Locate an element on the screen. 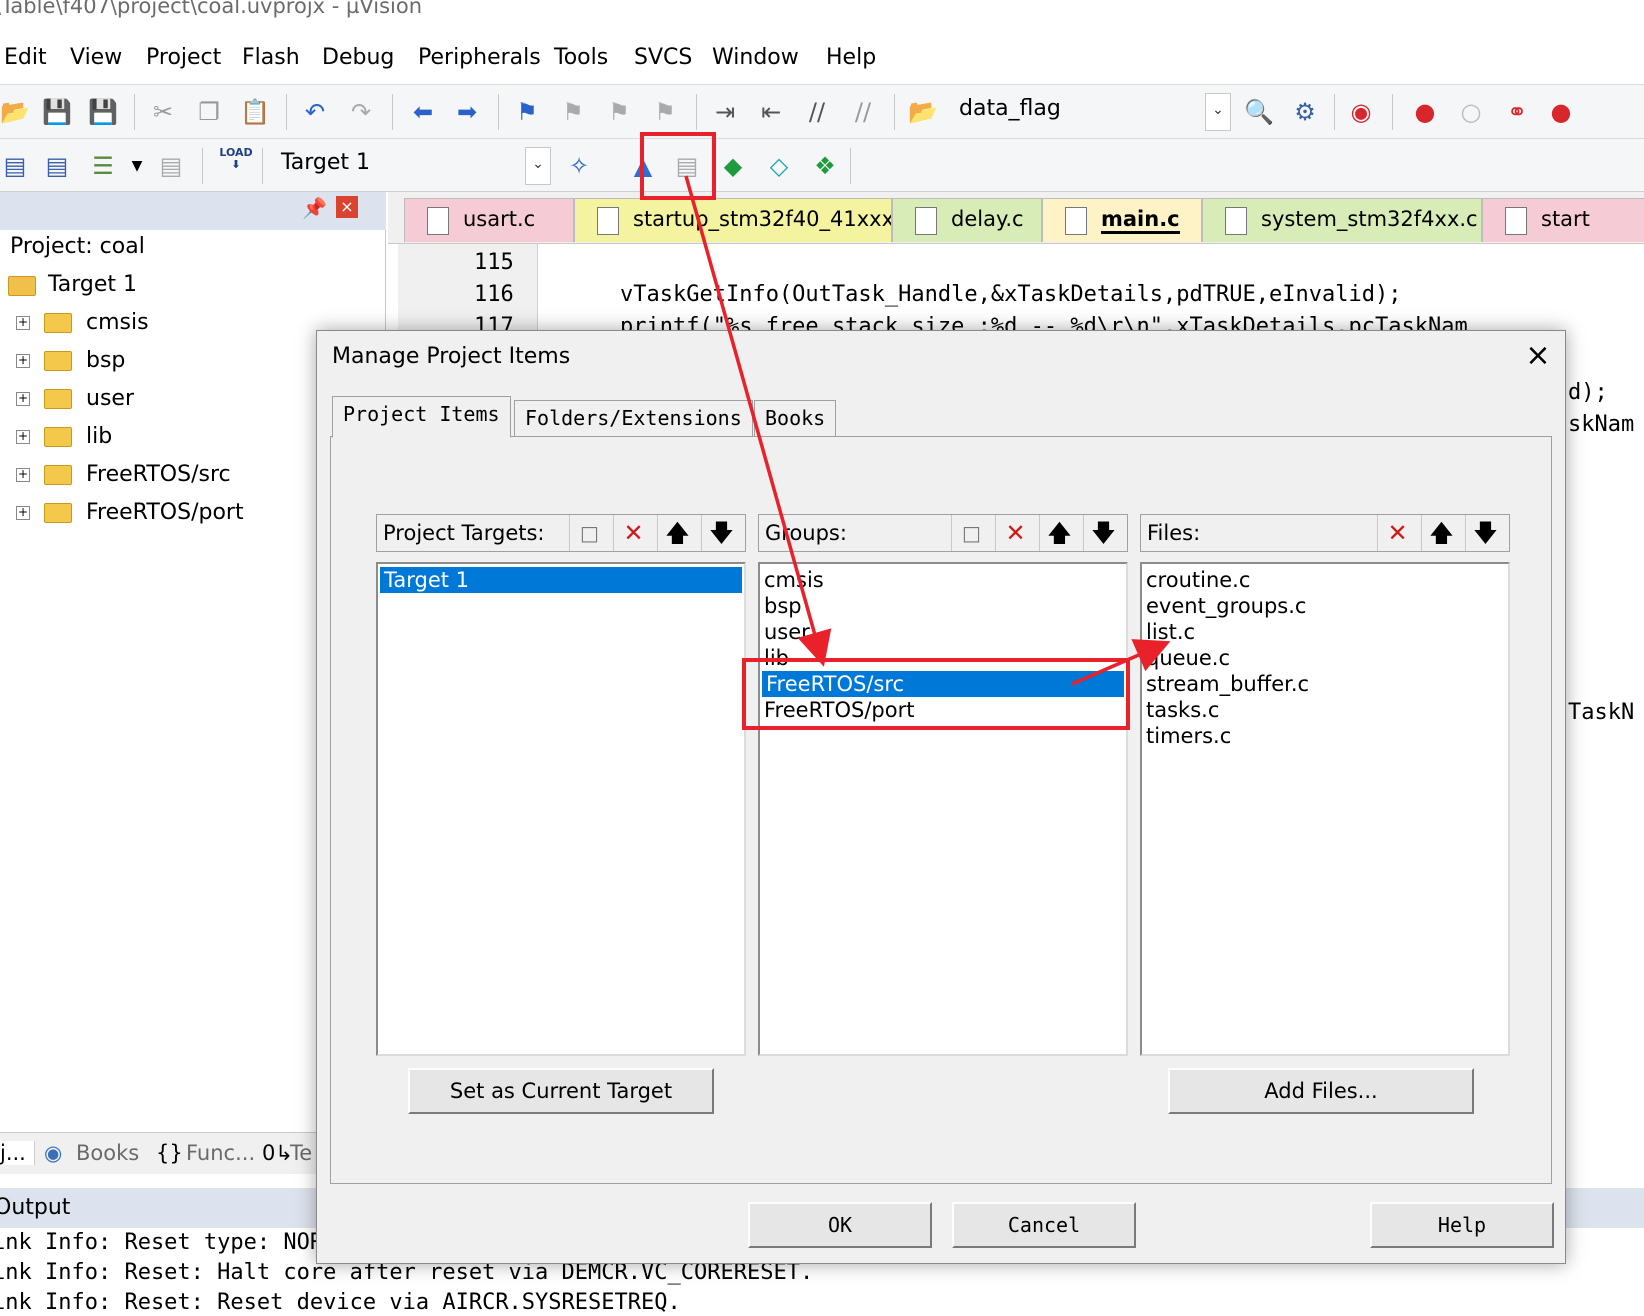  annotation-arrow-to-groups is located at coordinates (758, 421).